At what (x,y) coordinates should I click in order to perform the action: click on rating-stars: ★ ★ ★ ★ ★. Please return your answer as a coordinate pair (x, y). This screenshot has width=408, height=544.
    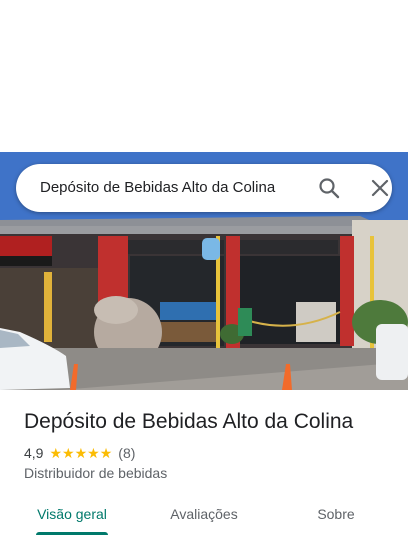
    Looking at the image, I should click on (80, 453).